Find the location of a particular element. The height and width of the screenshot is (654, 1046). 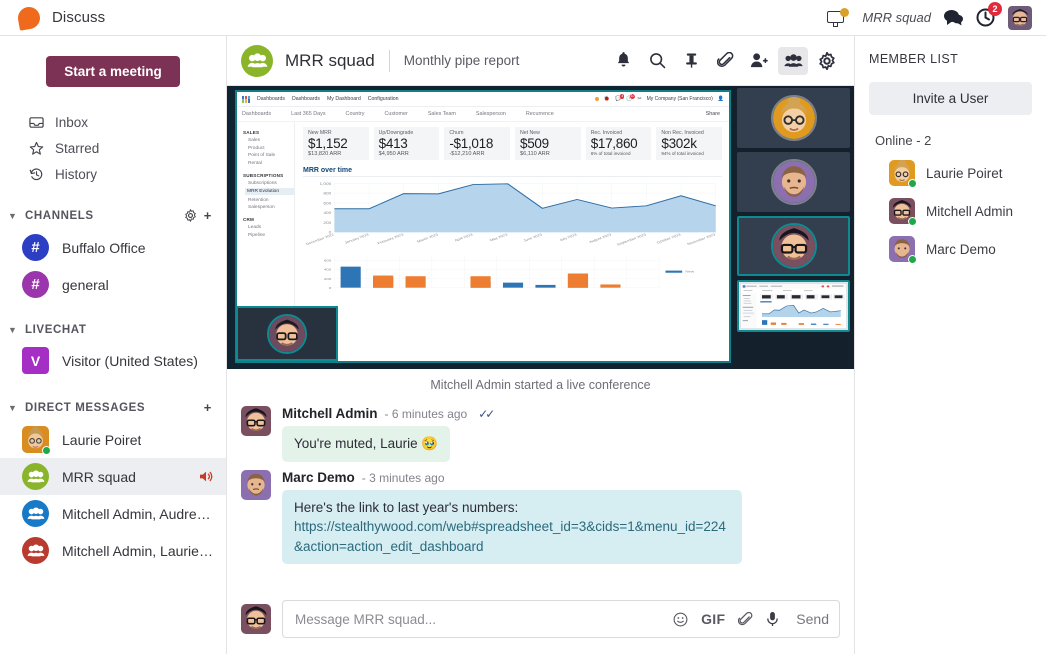

clock-activity-icon: 2 is located at coordinates (989, 14).